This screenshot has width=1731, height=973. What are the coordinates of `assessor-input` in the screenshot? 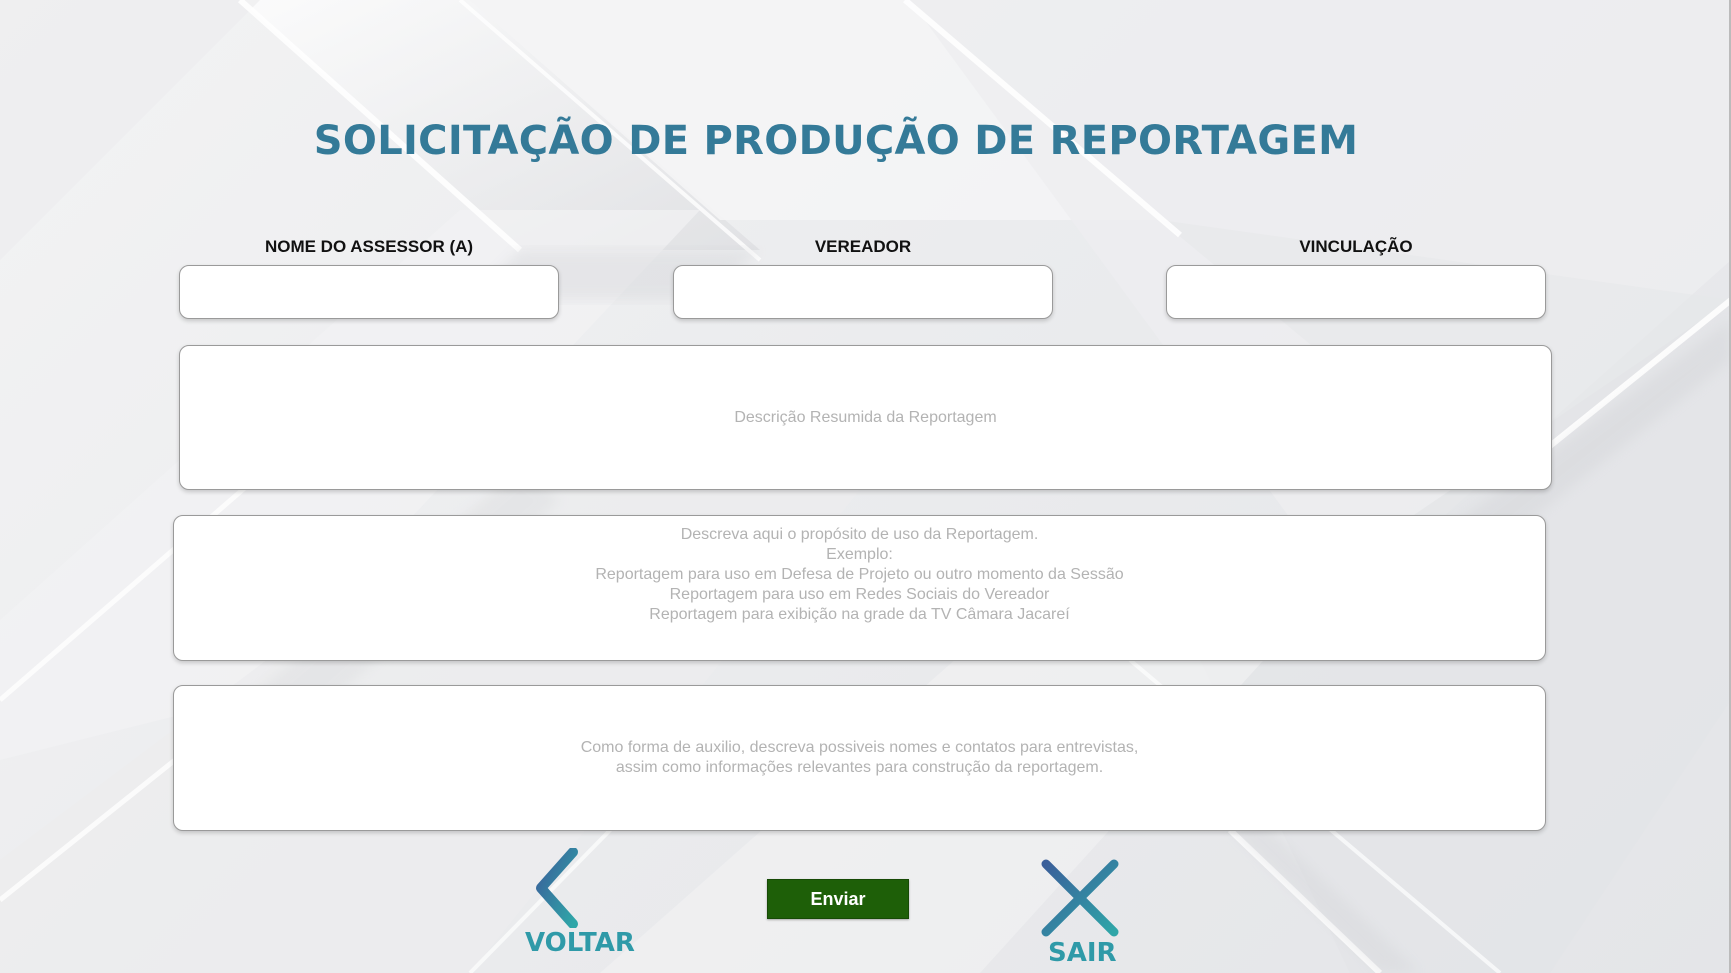 It's located at (369, 292).